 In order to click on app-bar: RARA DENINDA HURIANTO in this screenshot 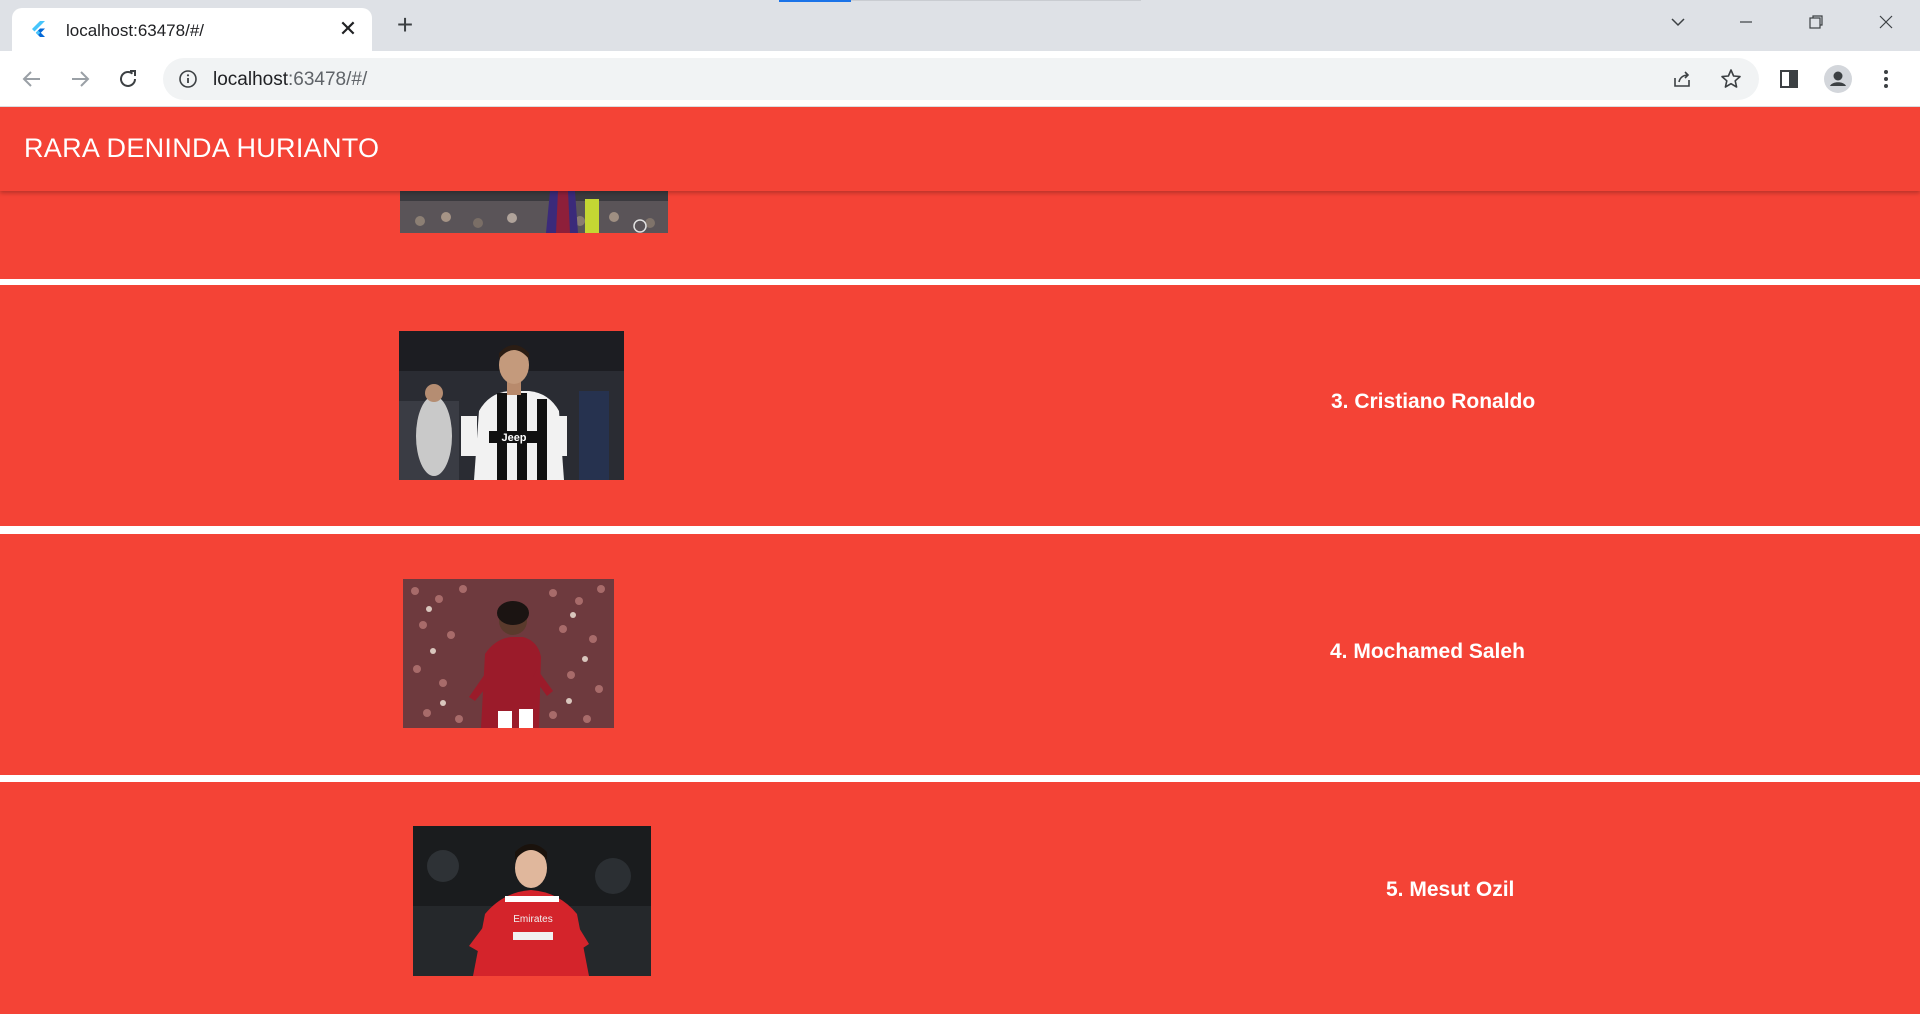, I will do `click(960, 149)`.